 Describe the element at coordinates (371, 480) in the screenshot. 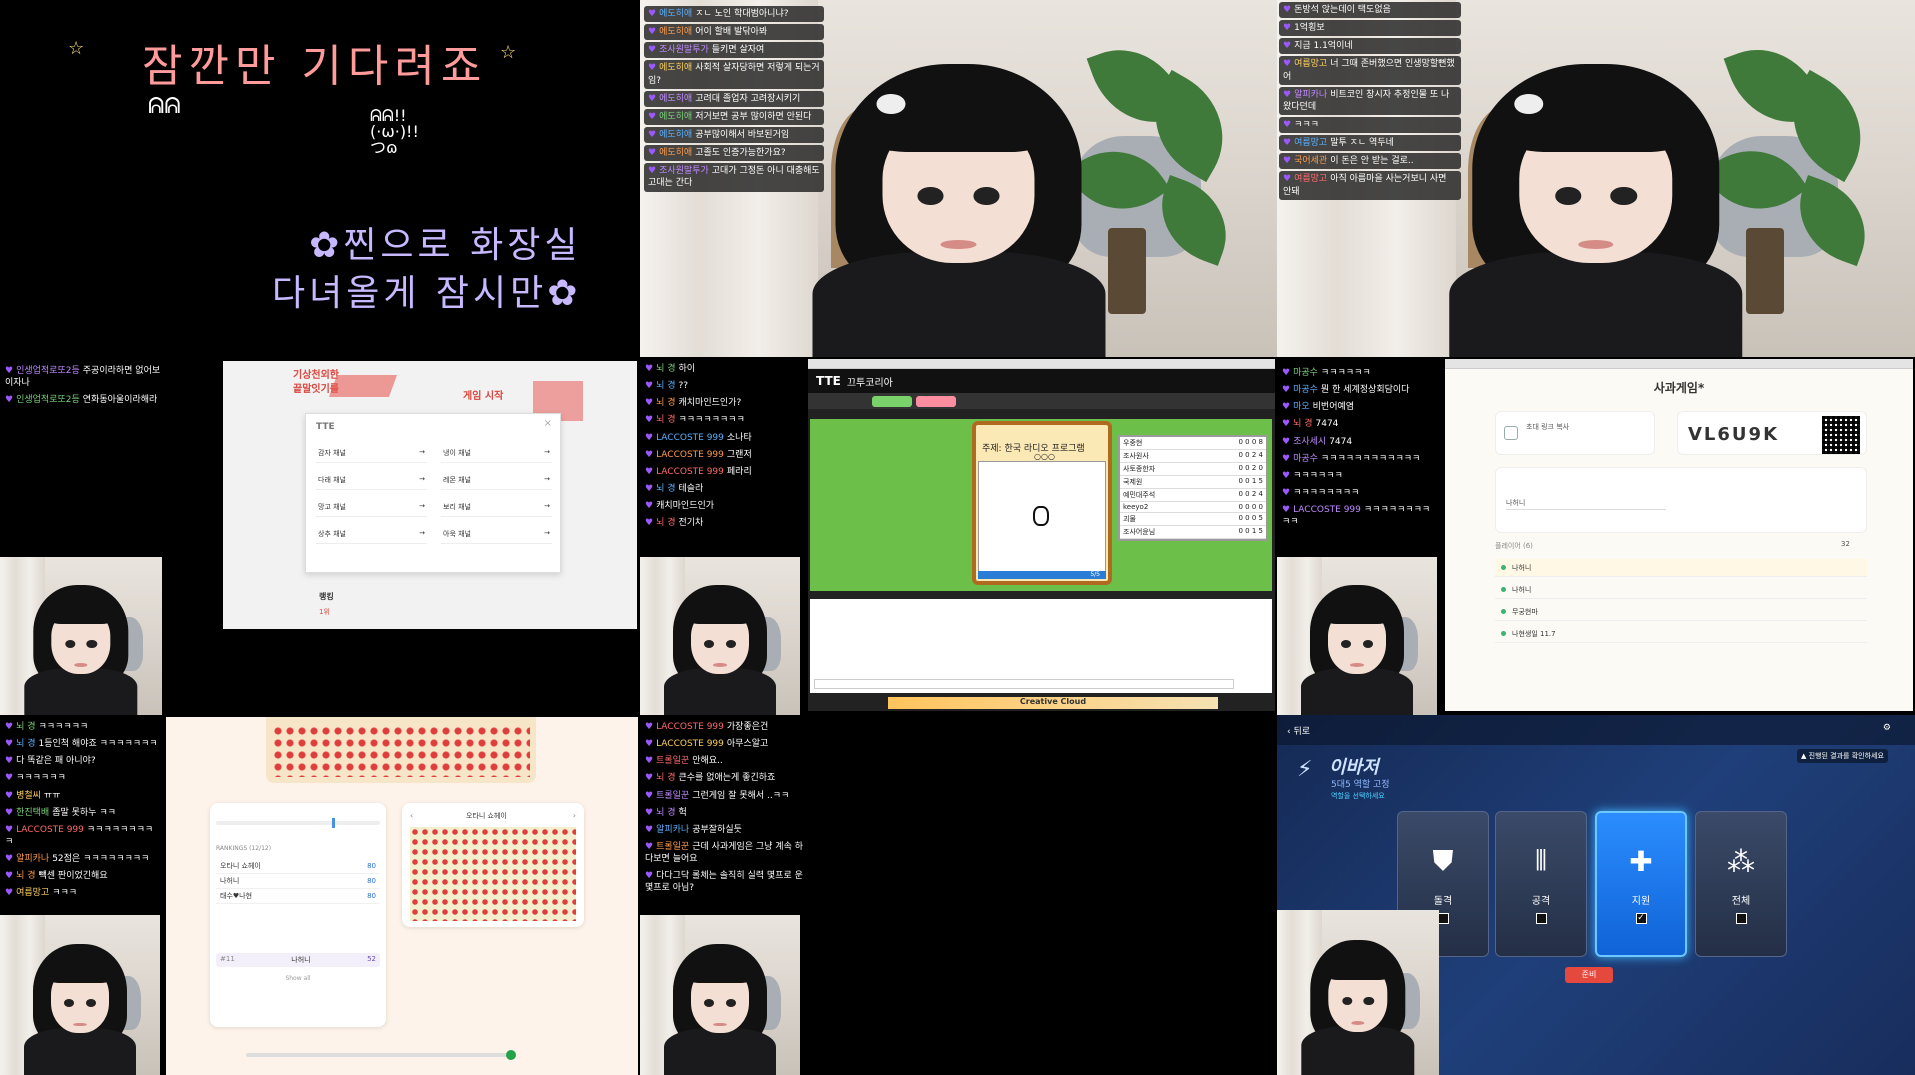

I see `channel-item: 다래 채널 →` at that location.